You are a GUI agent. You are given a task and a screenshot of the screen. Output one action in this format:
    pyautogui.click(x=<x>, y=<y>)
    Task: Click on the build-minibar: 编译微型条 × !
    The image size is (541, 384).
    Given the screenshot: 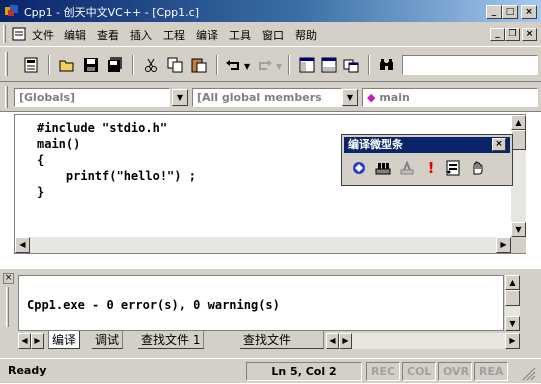 What is the action you would take?
    pyautogui.click(x=427, y=160)
    